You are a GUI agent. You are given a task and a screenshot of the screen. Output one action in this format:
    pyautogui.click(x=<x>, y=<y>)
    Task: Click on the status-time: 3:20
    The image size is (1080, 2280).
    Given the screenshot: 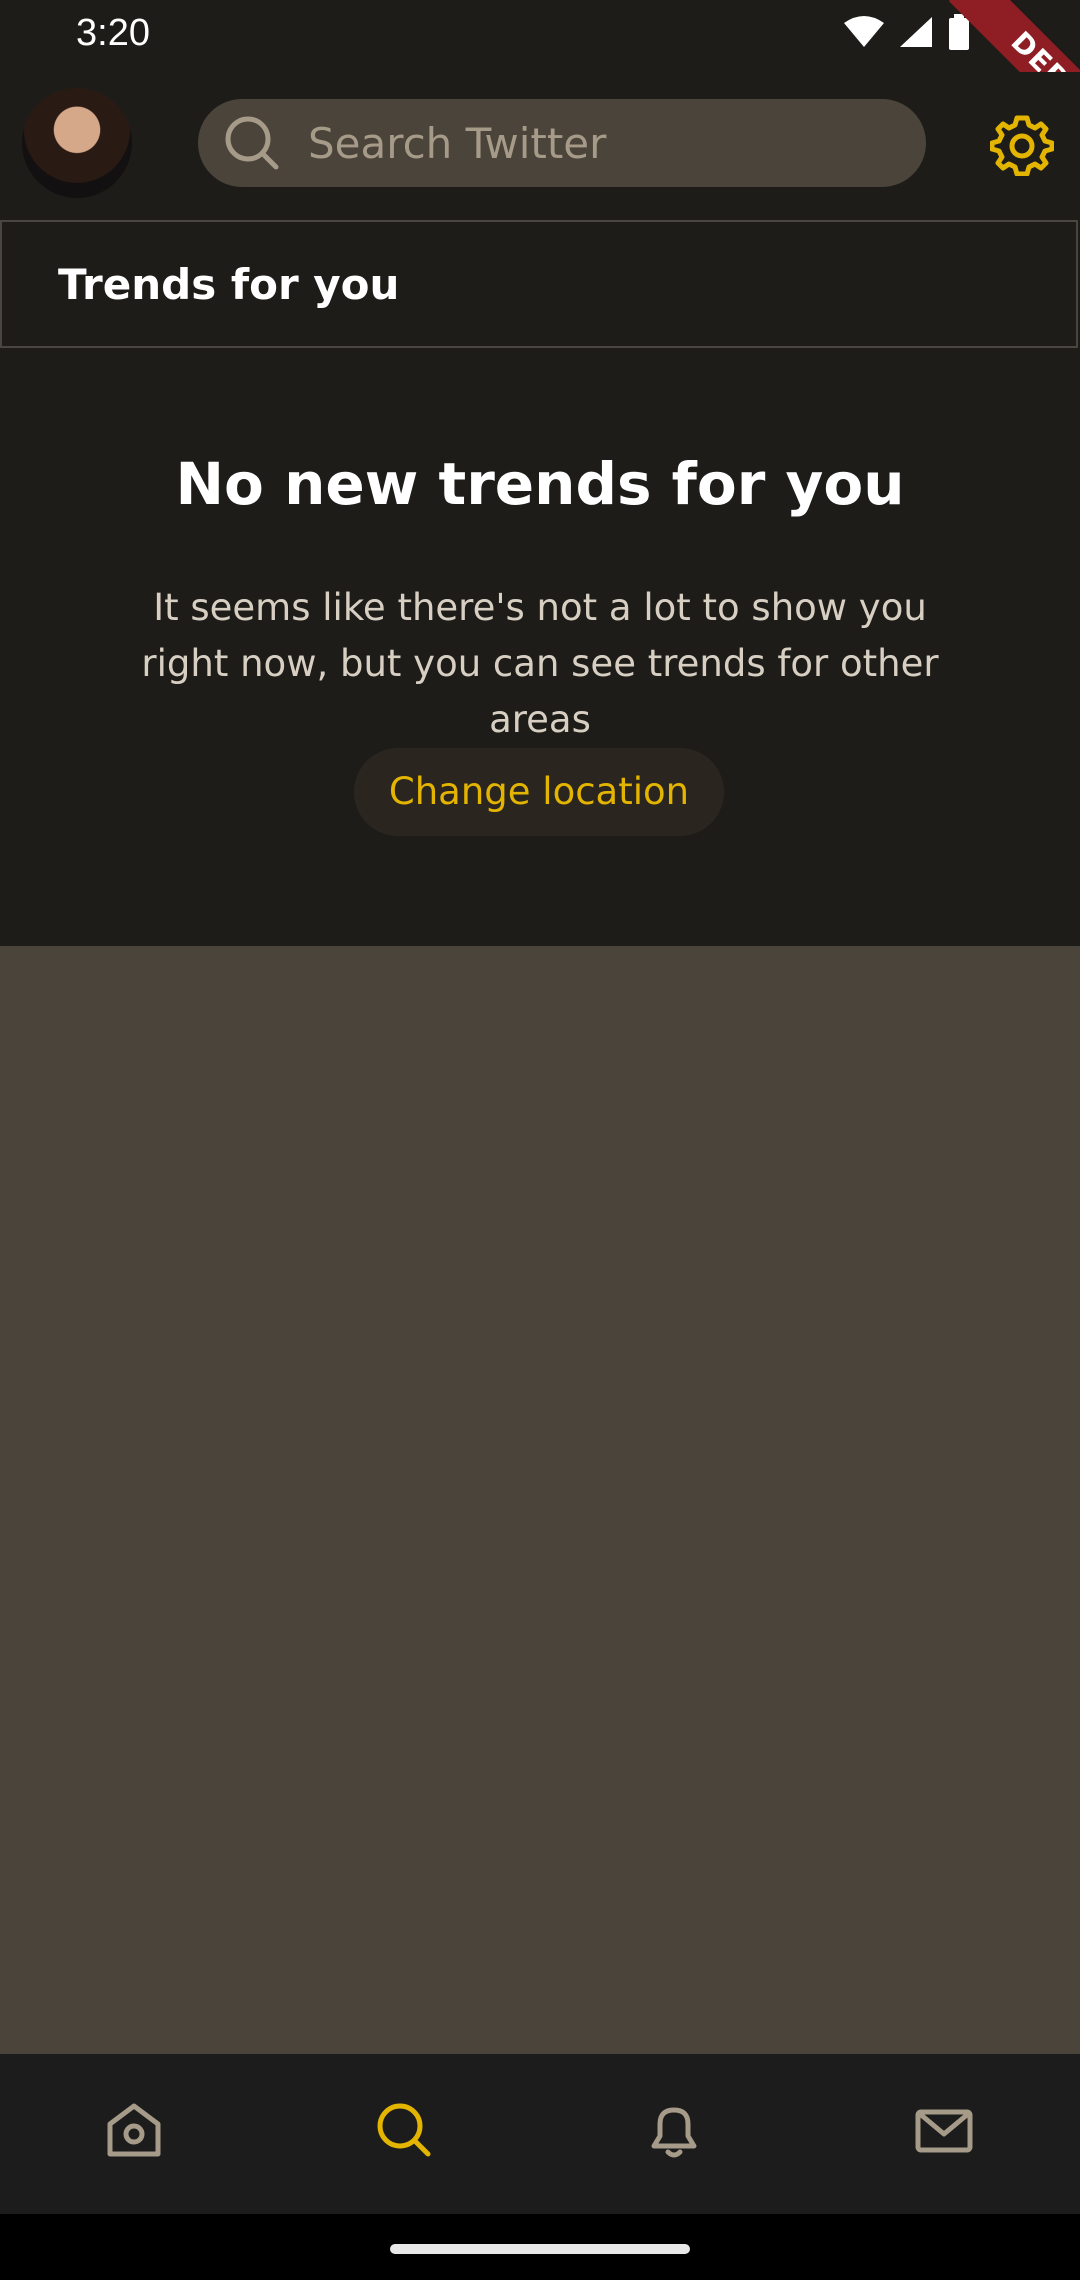 What is the action you would take?
    pyautogui.click(x=113, y=33)
    